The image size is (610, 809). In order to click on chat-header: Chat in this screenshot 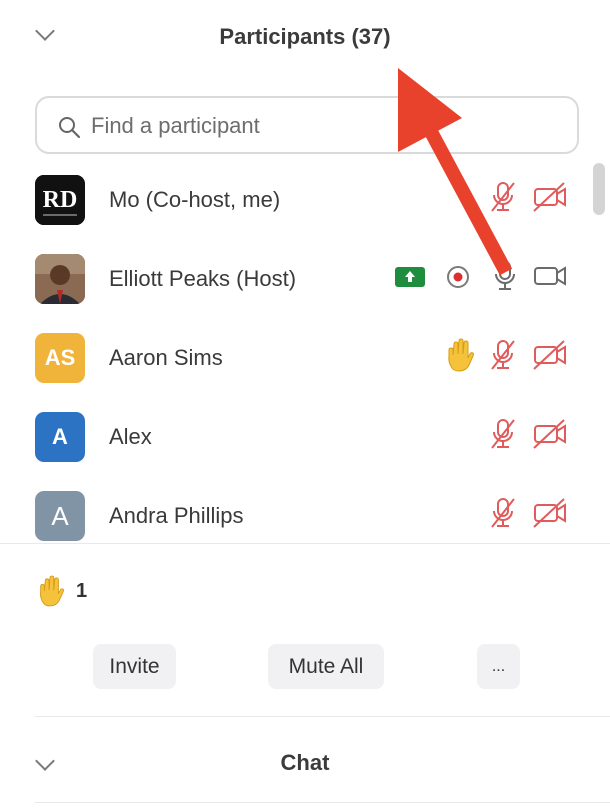, I will do `click(305, 763)`.